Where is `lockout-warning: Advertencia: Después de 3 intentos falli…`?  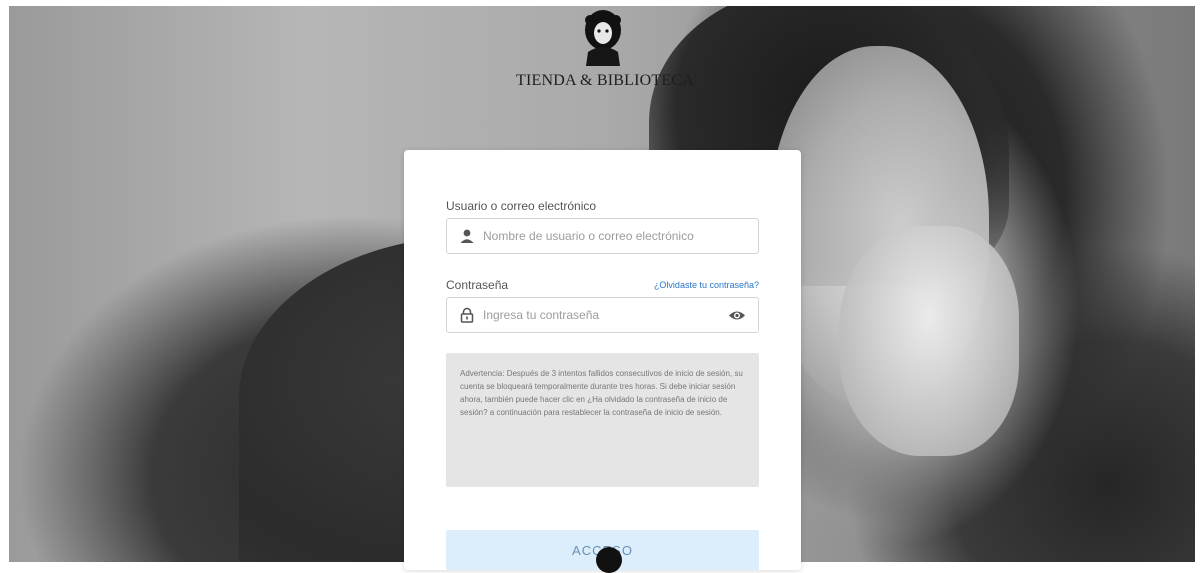
lockout-warning: Advertencia: Después de 3 intentos falli… is located at coordinates (602, 420).